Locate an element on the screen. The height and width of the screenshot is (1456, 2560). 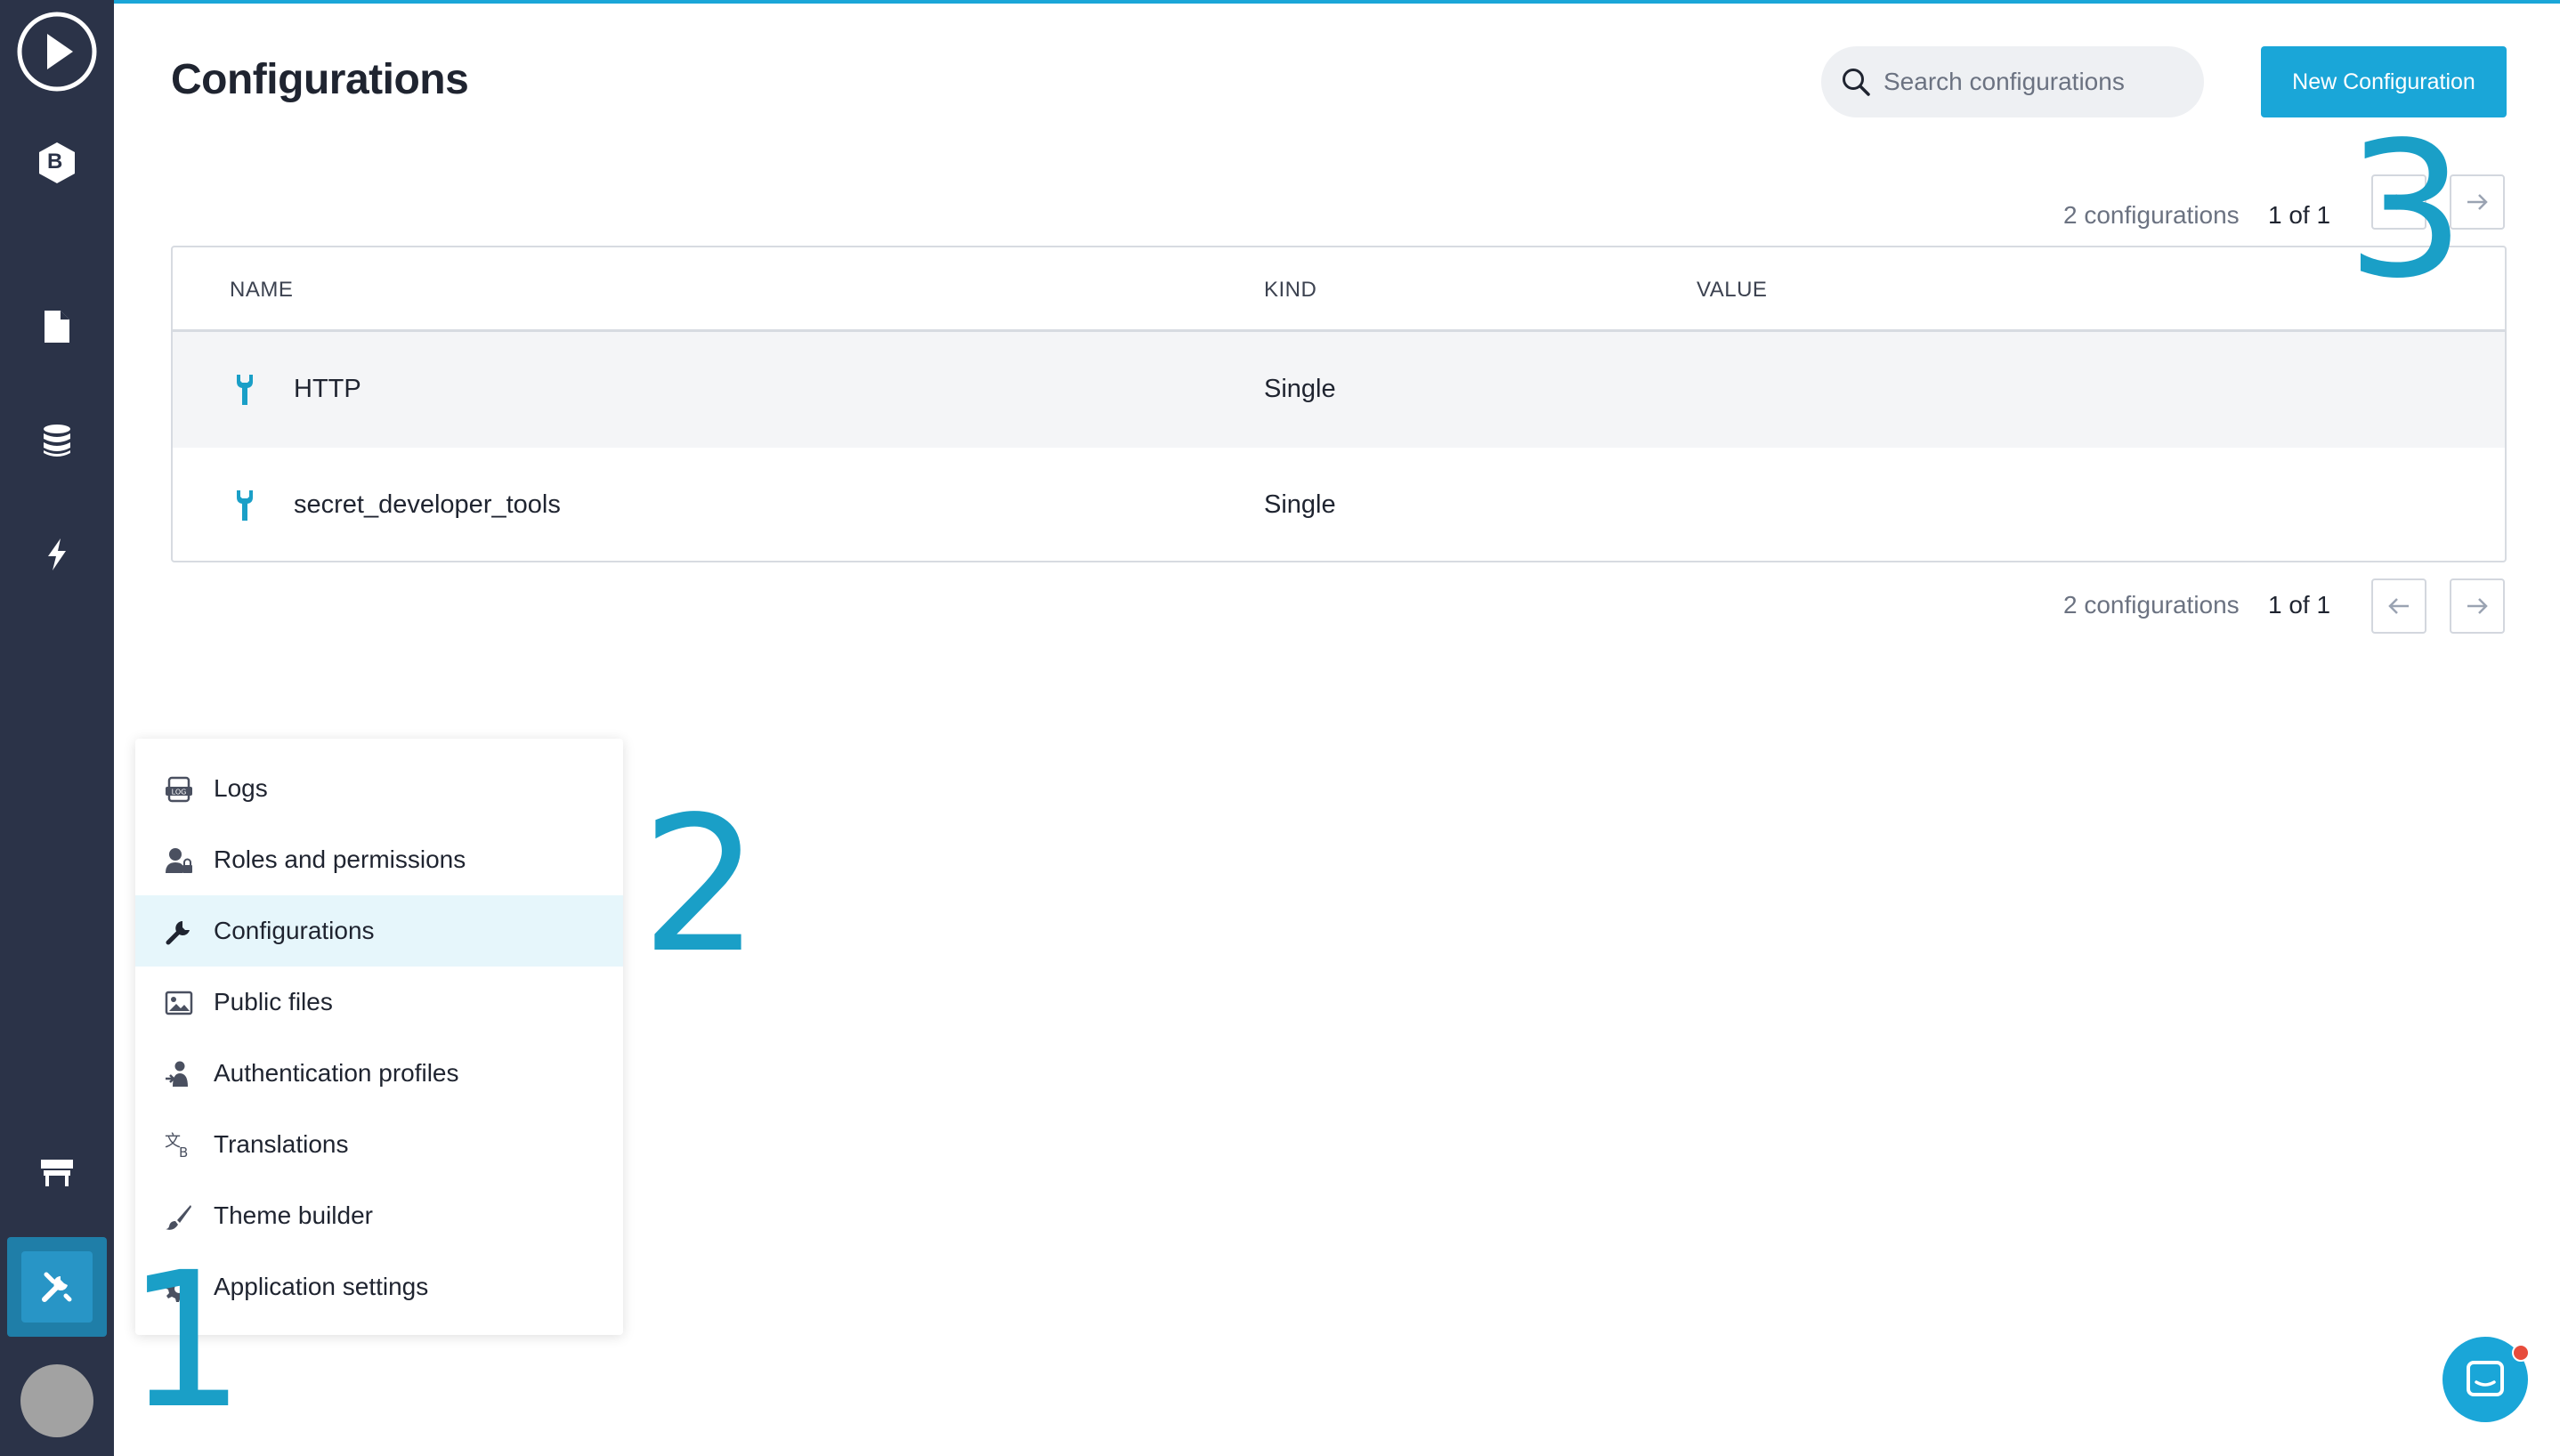
table-row: secret_developer_tools Single is located at coordinates (1339, 504).